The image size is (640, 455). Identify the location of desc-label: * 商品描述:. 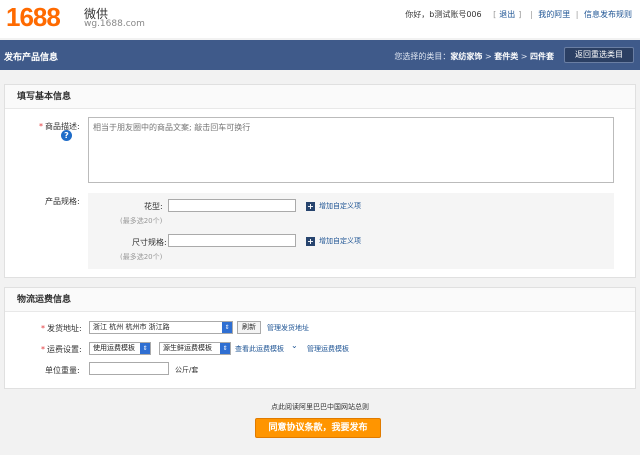
(59, 126).